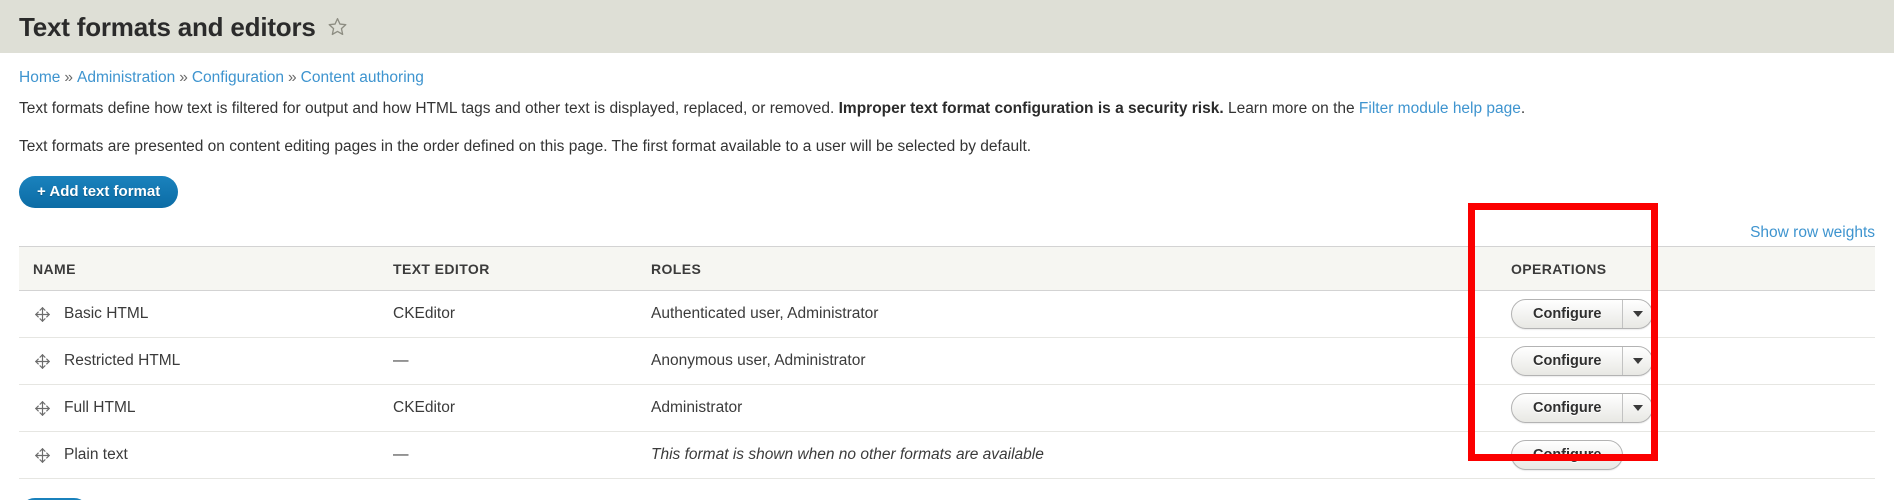 This screenshot has width=1894, height=500. Describe the element at coordinates (1612, 269) in the screenshot. I see `column-header-operations: OPERATIONS` at that location.